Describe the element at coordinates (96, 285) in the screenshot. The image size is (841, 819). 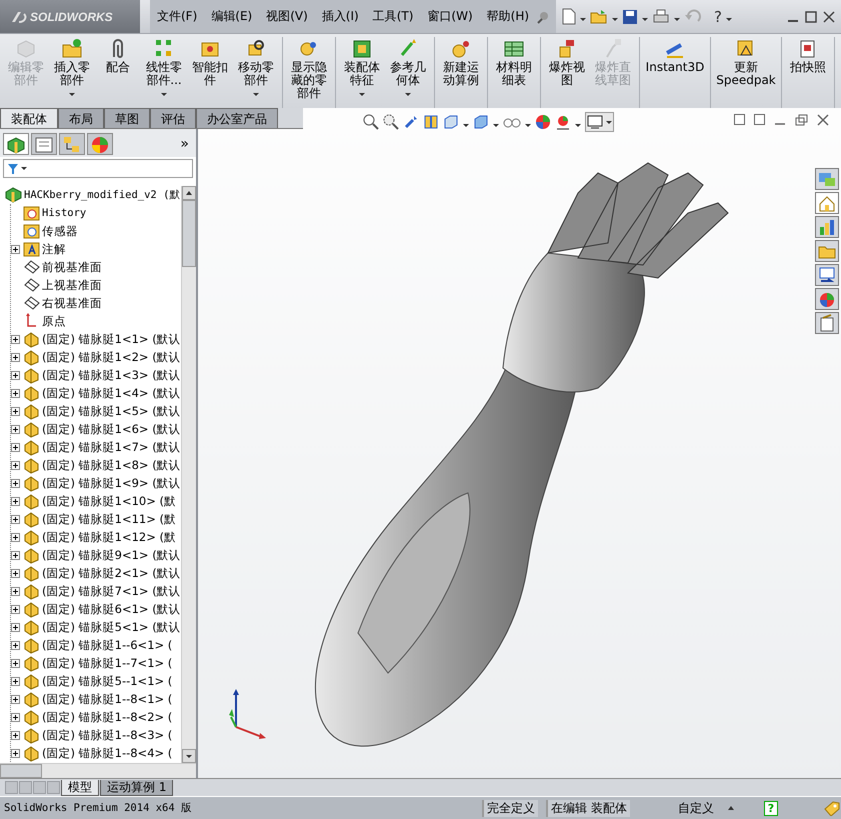
I see `tree-item: 上视基准面` at that location.